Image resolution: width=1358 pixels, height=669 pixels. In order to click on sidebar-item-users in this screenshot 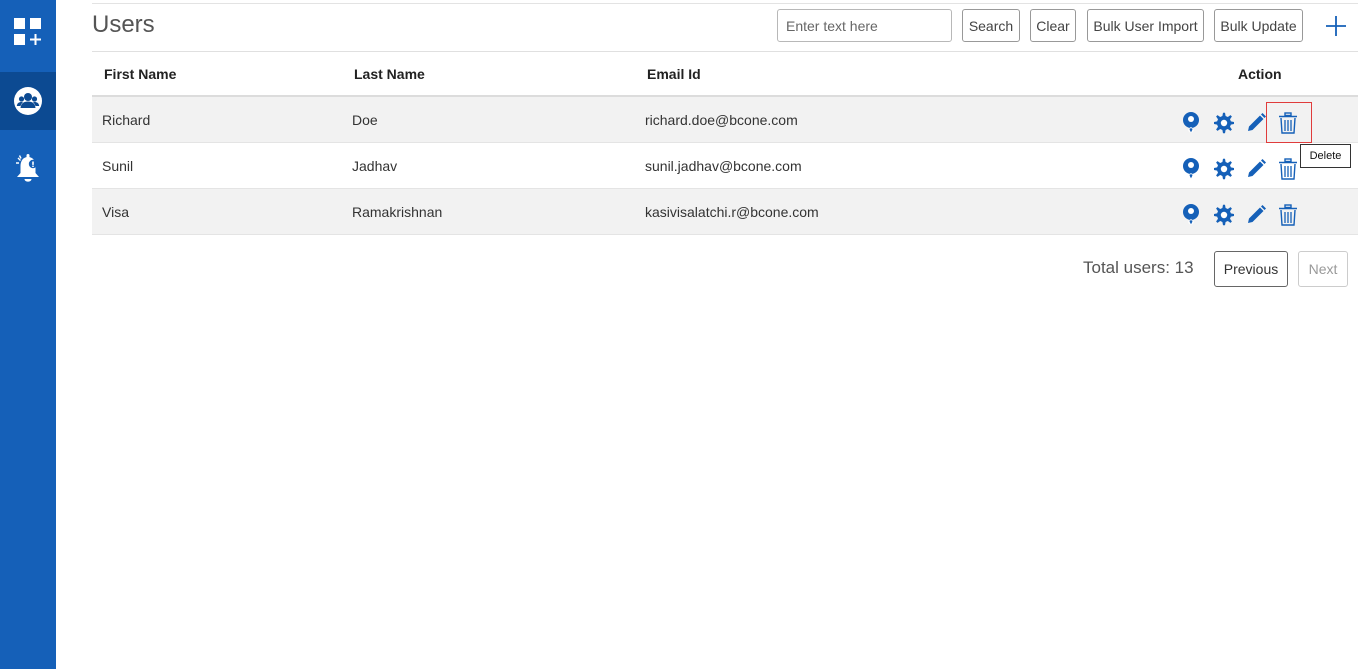, I will do `click(28, 101)`.